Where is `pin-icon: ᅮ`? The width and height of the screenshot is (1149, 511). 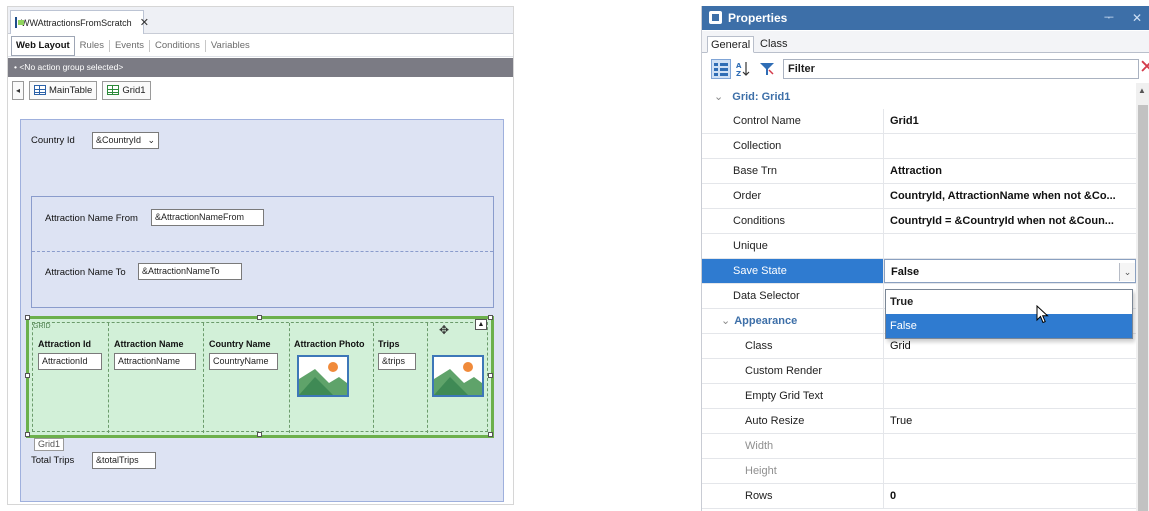
pin-icon: ᅮ is located at coordinates (1109, 18).